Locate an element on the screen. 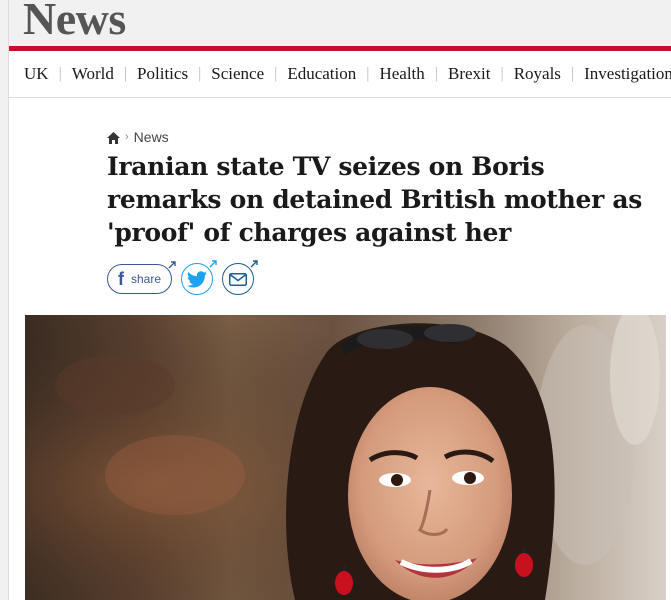  email-share-button is located at coordinates (240, 277).